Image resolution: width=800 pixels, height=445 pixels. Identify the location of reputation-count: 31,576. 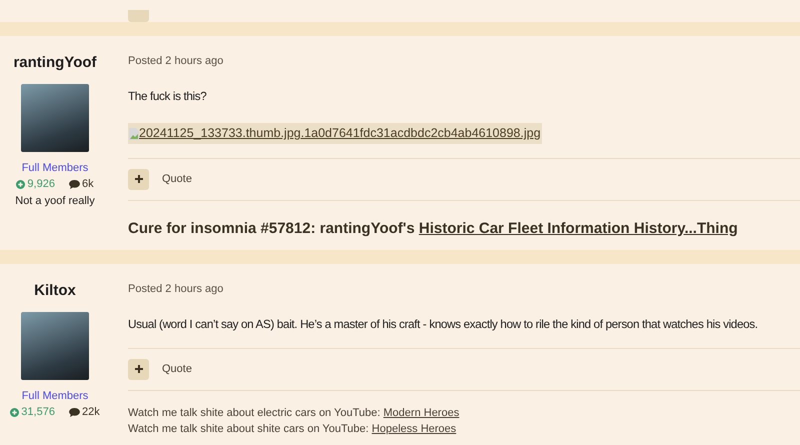
(38, 412).